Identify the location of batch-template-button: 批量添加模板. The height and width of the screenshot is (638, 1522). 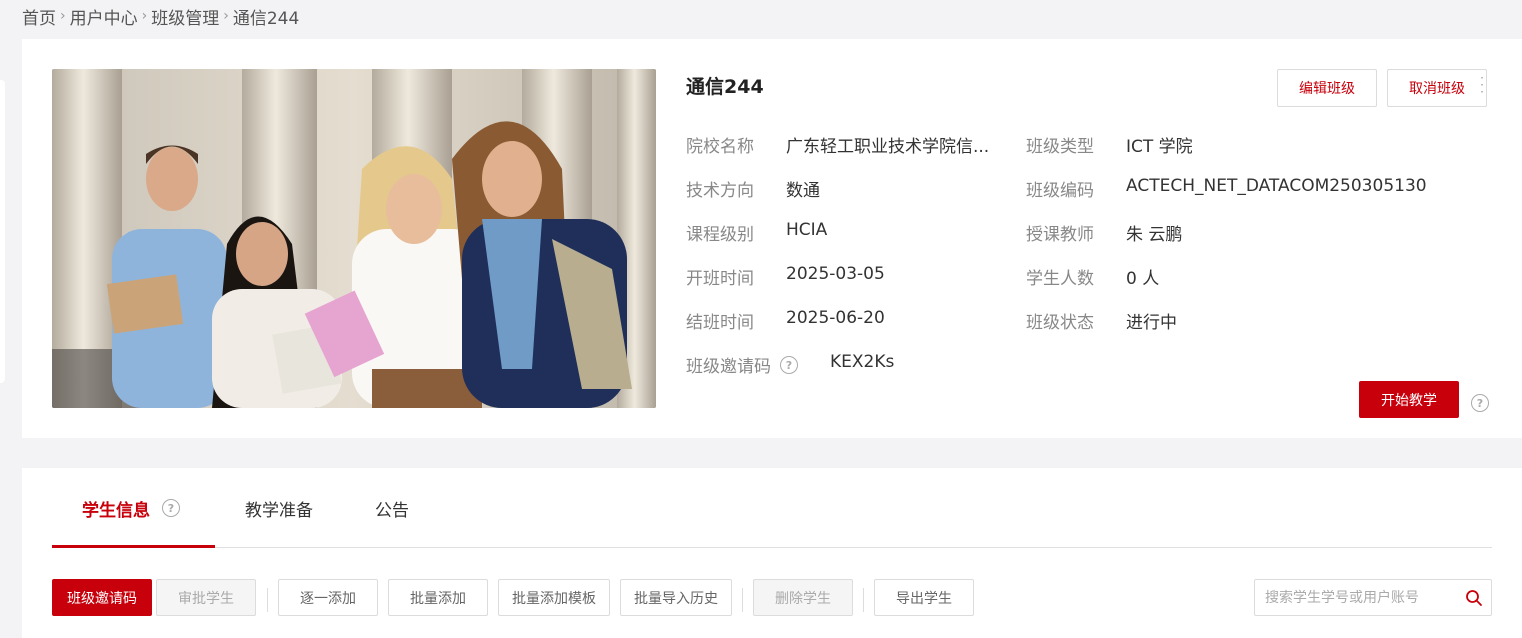
(554, 597).